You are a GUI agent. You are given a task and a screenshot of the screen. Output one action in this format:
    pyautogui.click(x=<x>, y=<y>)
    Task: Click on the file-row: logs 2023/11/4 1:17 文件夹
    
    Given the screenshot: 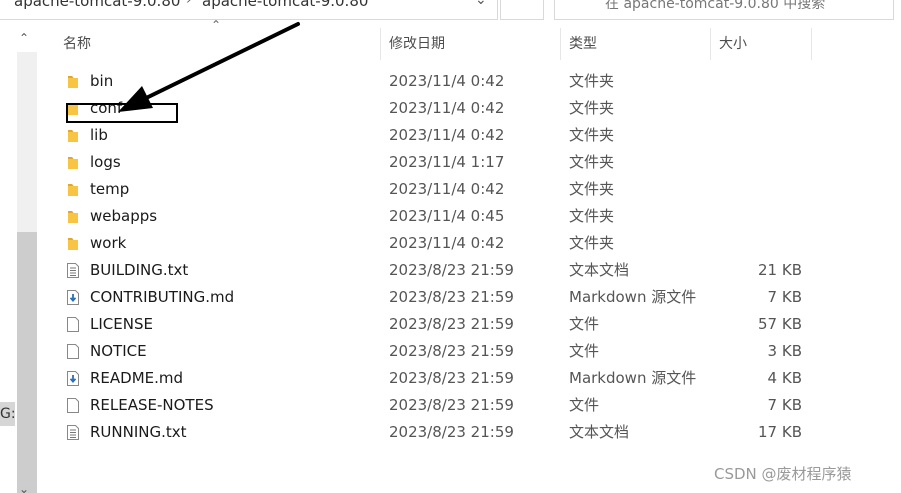 What is the action you would take?
    pyautogui.click(x=433, y=162)
    